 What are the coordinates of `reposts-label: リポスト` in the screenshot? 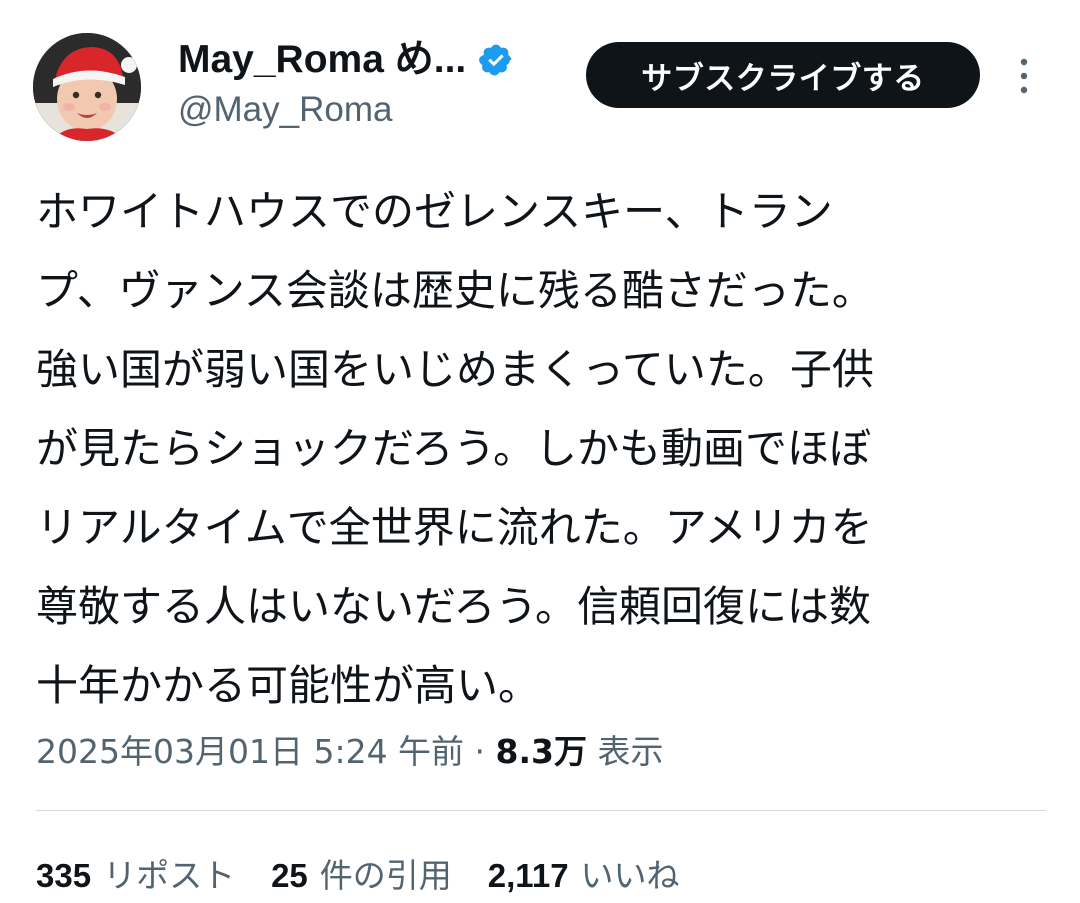 It's located at (169, 875).